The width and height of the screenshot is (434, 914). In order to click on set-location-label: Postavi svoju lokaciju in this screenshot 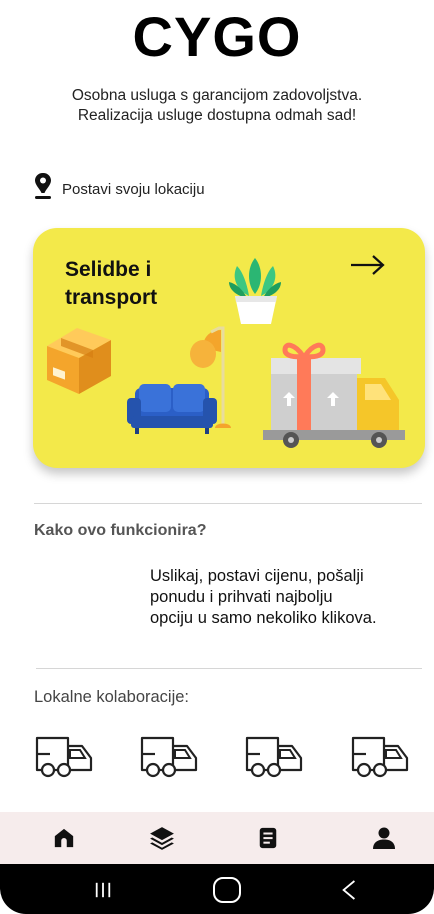, I will do `click(133, 189)`.